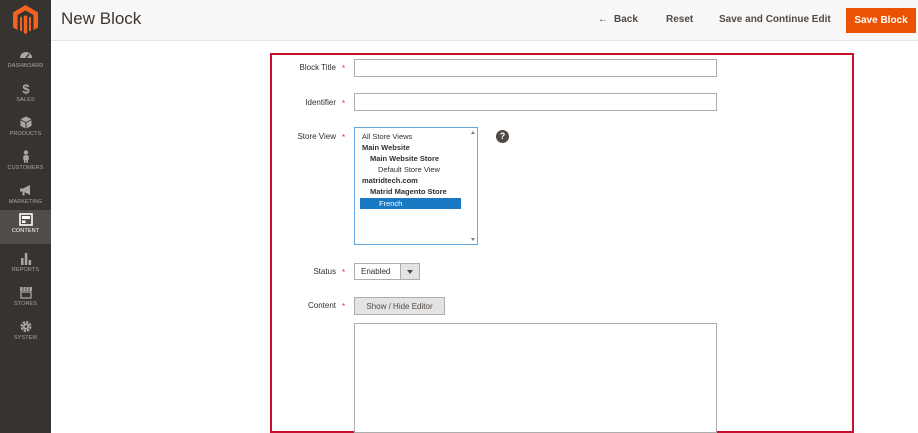  I want to click on sidebar-item-products: PRODUCTS, so click(25, 130).